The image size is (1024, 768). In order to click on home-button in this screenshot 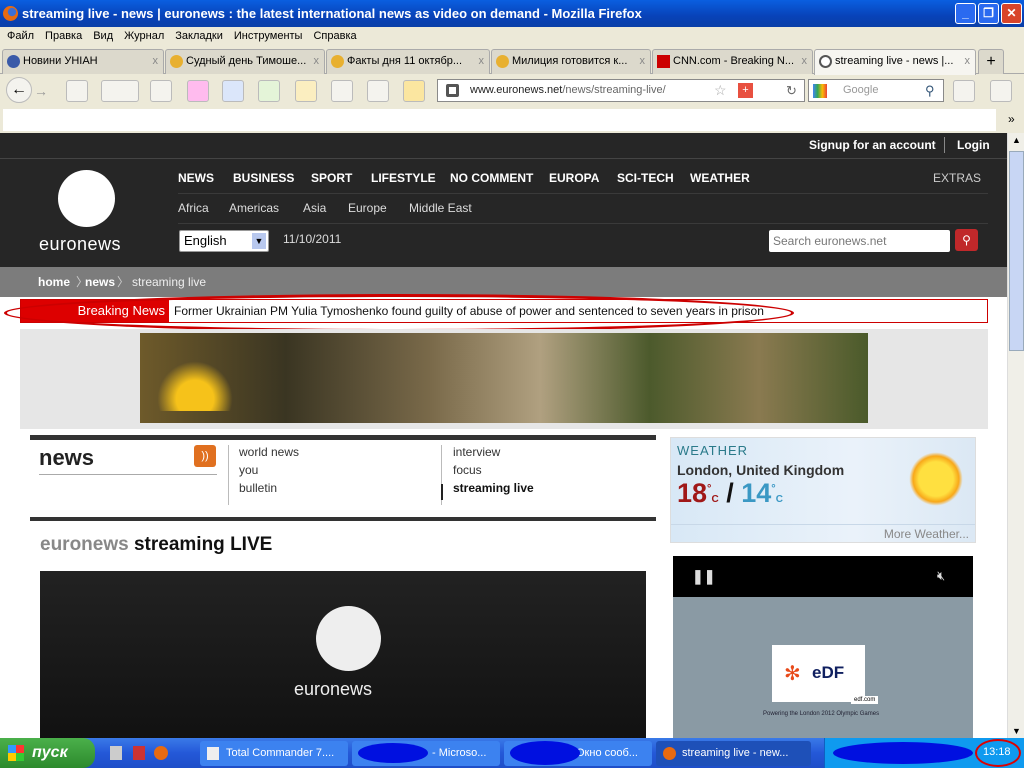, I will do `click(964, 91)`.